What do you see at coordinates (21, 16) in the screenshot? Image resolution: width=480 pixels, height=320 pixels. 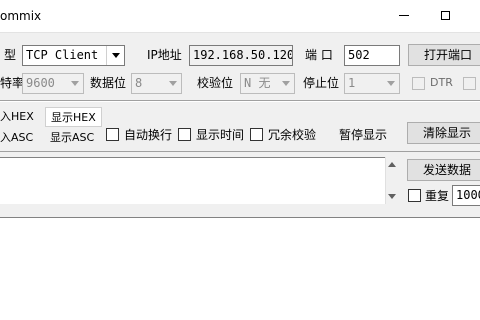 I see `window-title: ommix` at bounding box center [21, 16].